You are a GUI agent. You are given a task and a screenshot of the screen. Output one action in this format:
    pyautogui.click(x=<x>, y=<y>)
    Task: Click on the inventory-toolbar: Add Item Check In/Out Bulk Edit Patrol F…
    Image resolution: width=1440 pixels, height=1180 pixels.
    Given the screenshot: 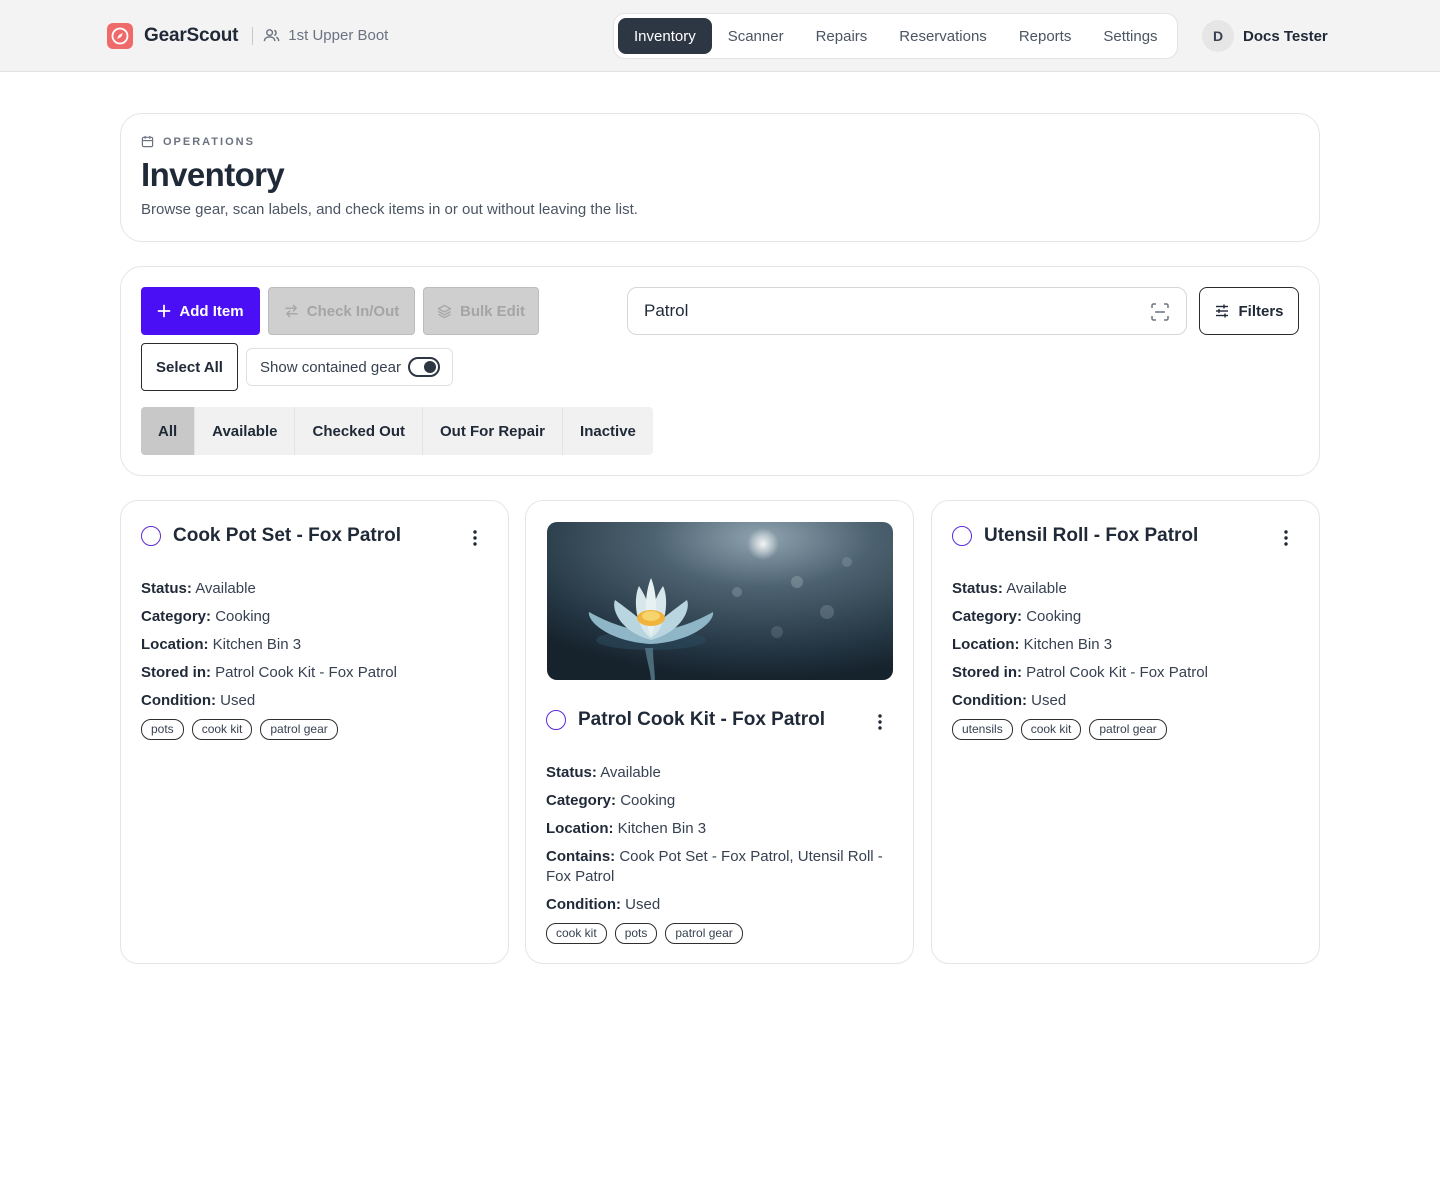 What is the action you would take?
    pyautogui.click(x=720, y=371)
    